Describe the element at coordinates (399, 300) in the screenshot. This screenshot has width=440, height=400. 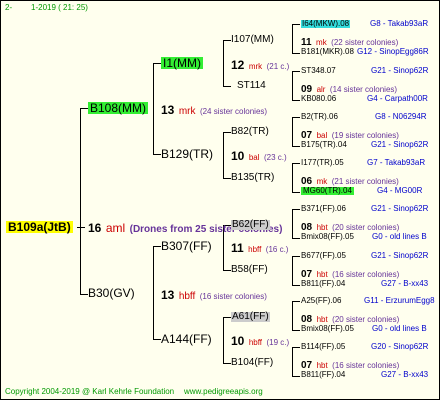
I see `gen4-label: G11 - ErzurumEgg8` at that location.